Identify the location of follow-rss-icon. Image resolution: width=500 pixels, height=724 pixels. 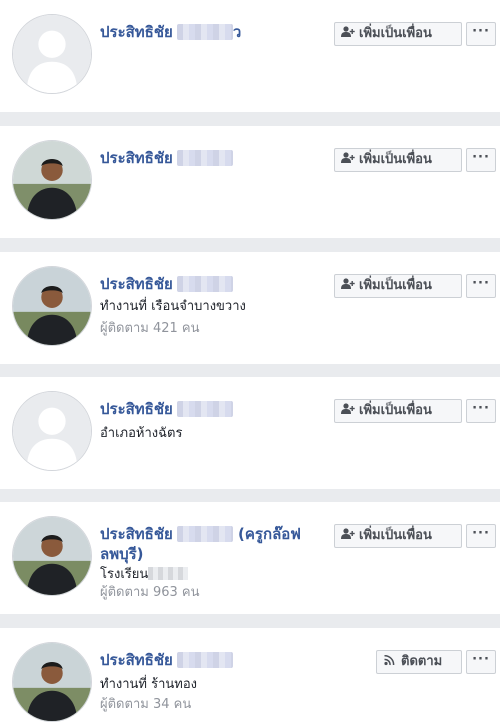
(389, 660).